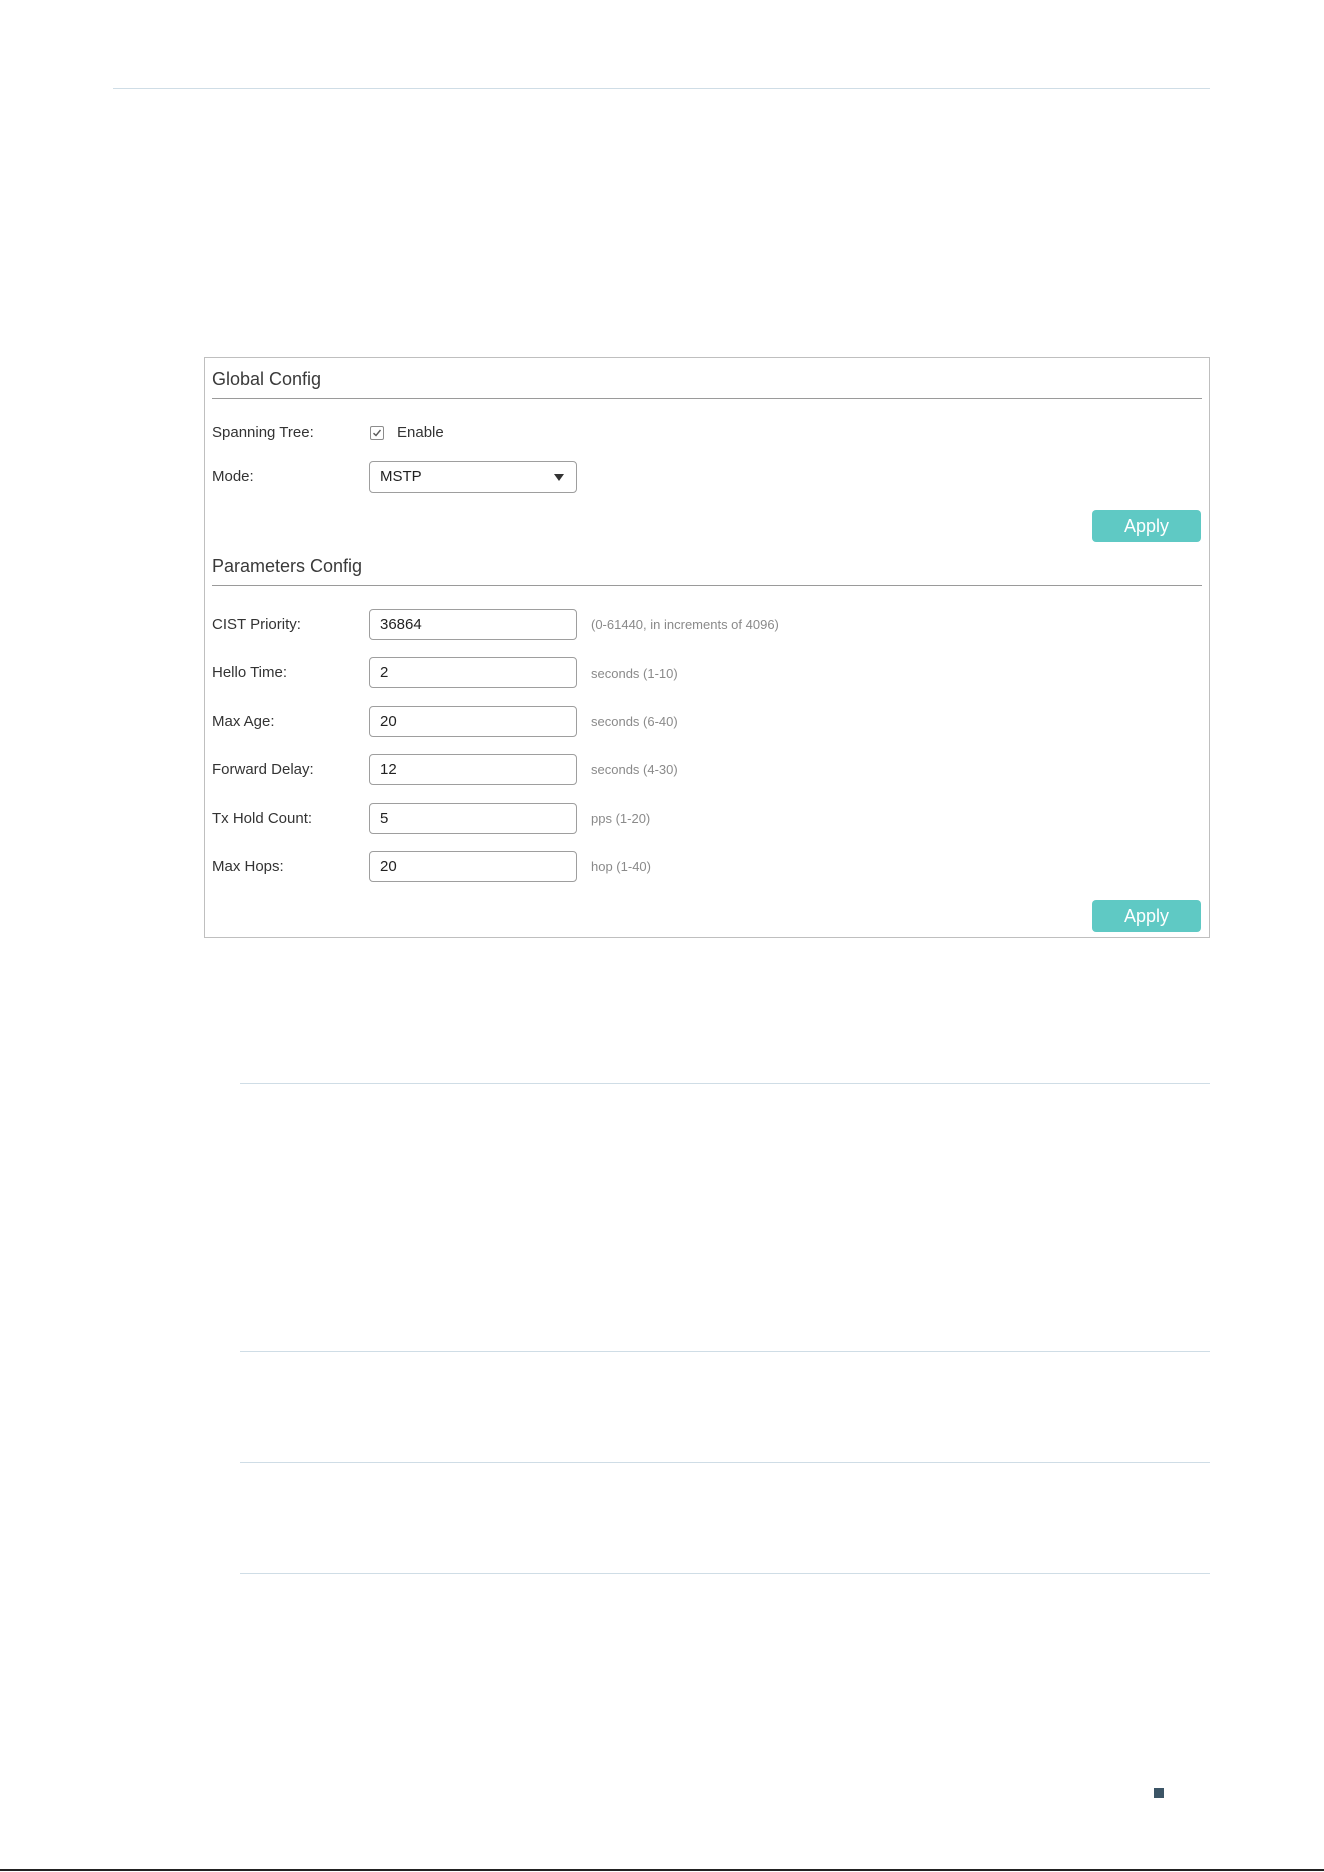 This screenshot has width=1324, height=1872. Describe the element at coordinates (263, 769) in the screenshot. I see `forward-delay-label: Forward Delay:` at that location.